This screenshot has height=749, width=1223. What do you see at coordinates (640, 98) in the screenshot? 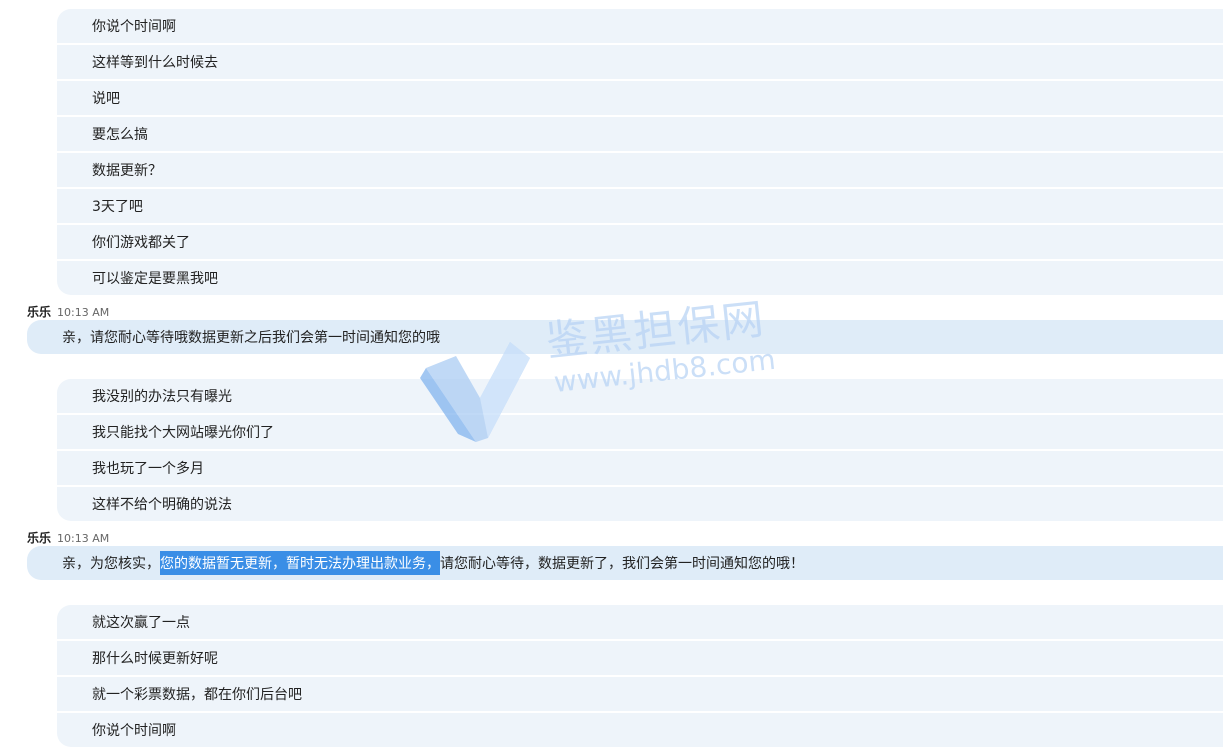
I see `user-message: 说吧` at bounding box center [640, 98].